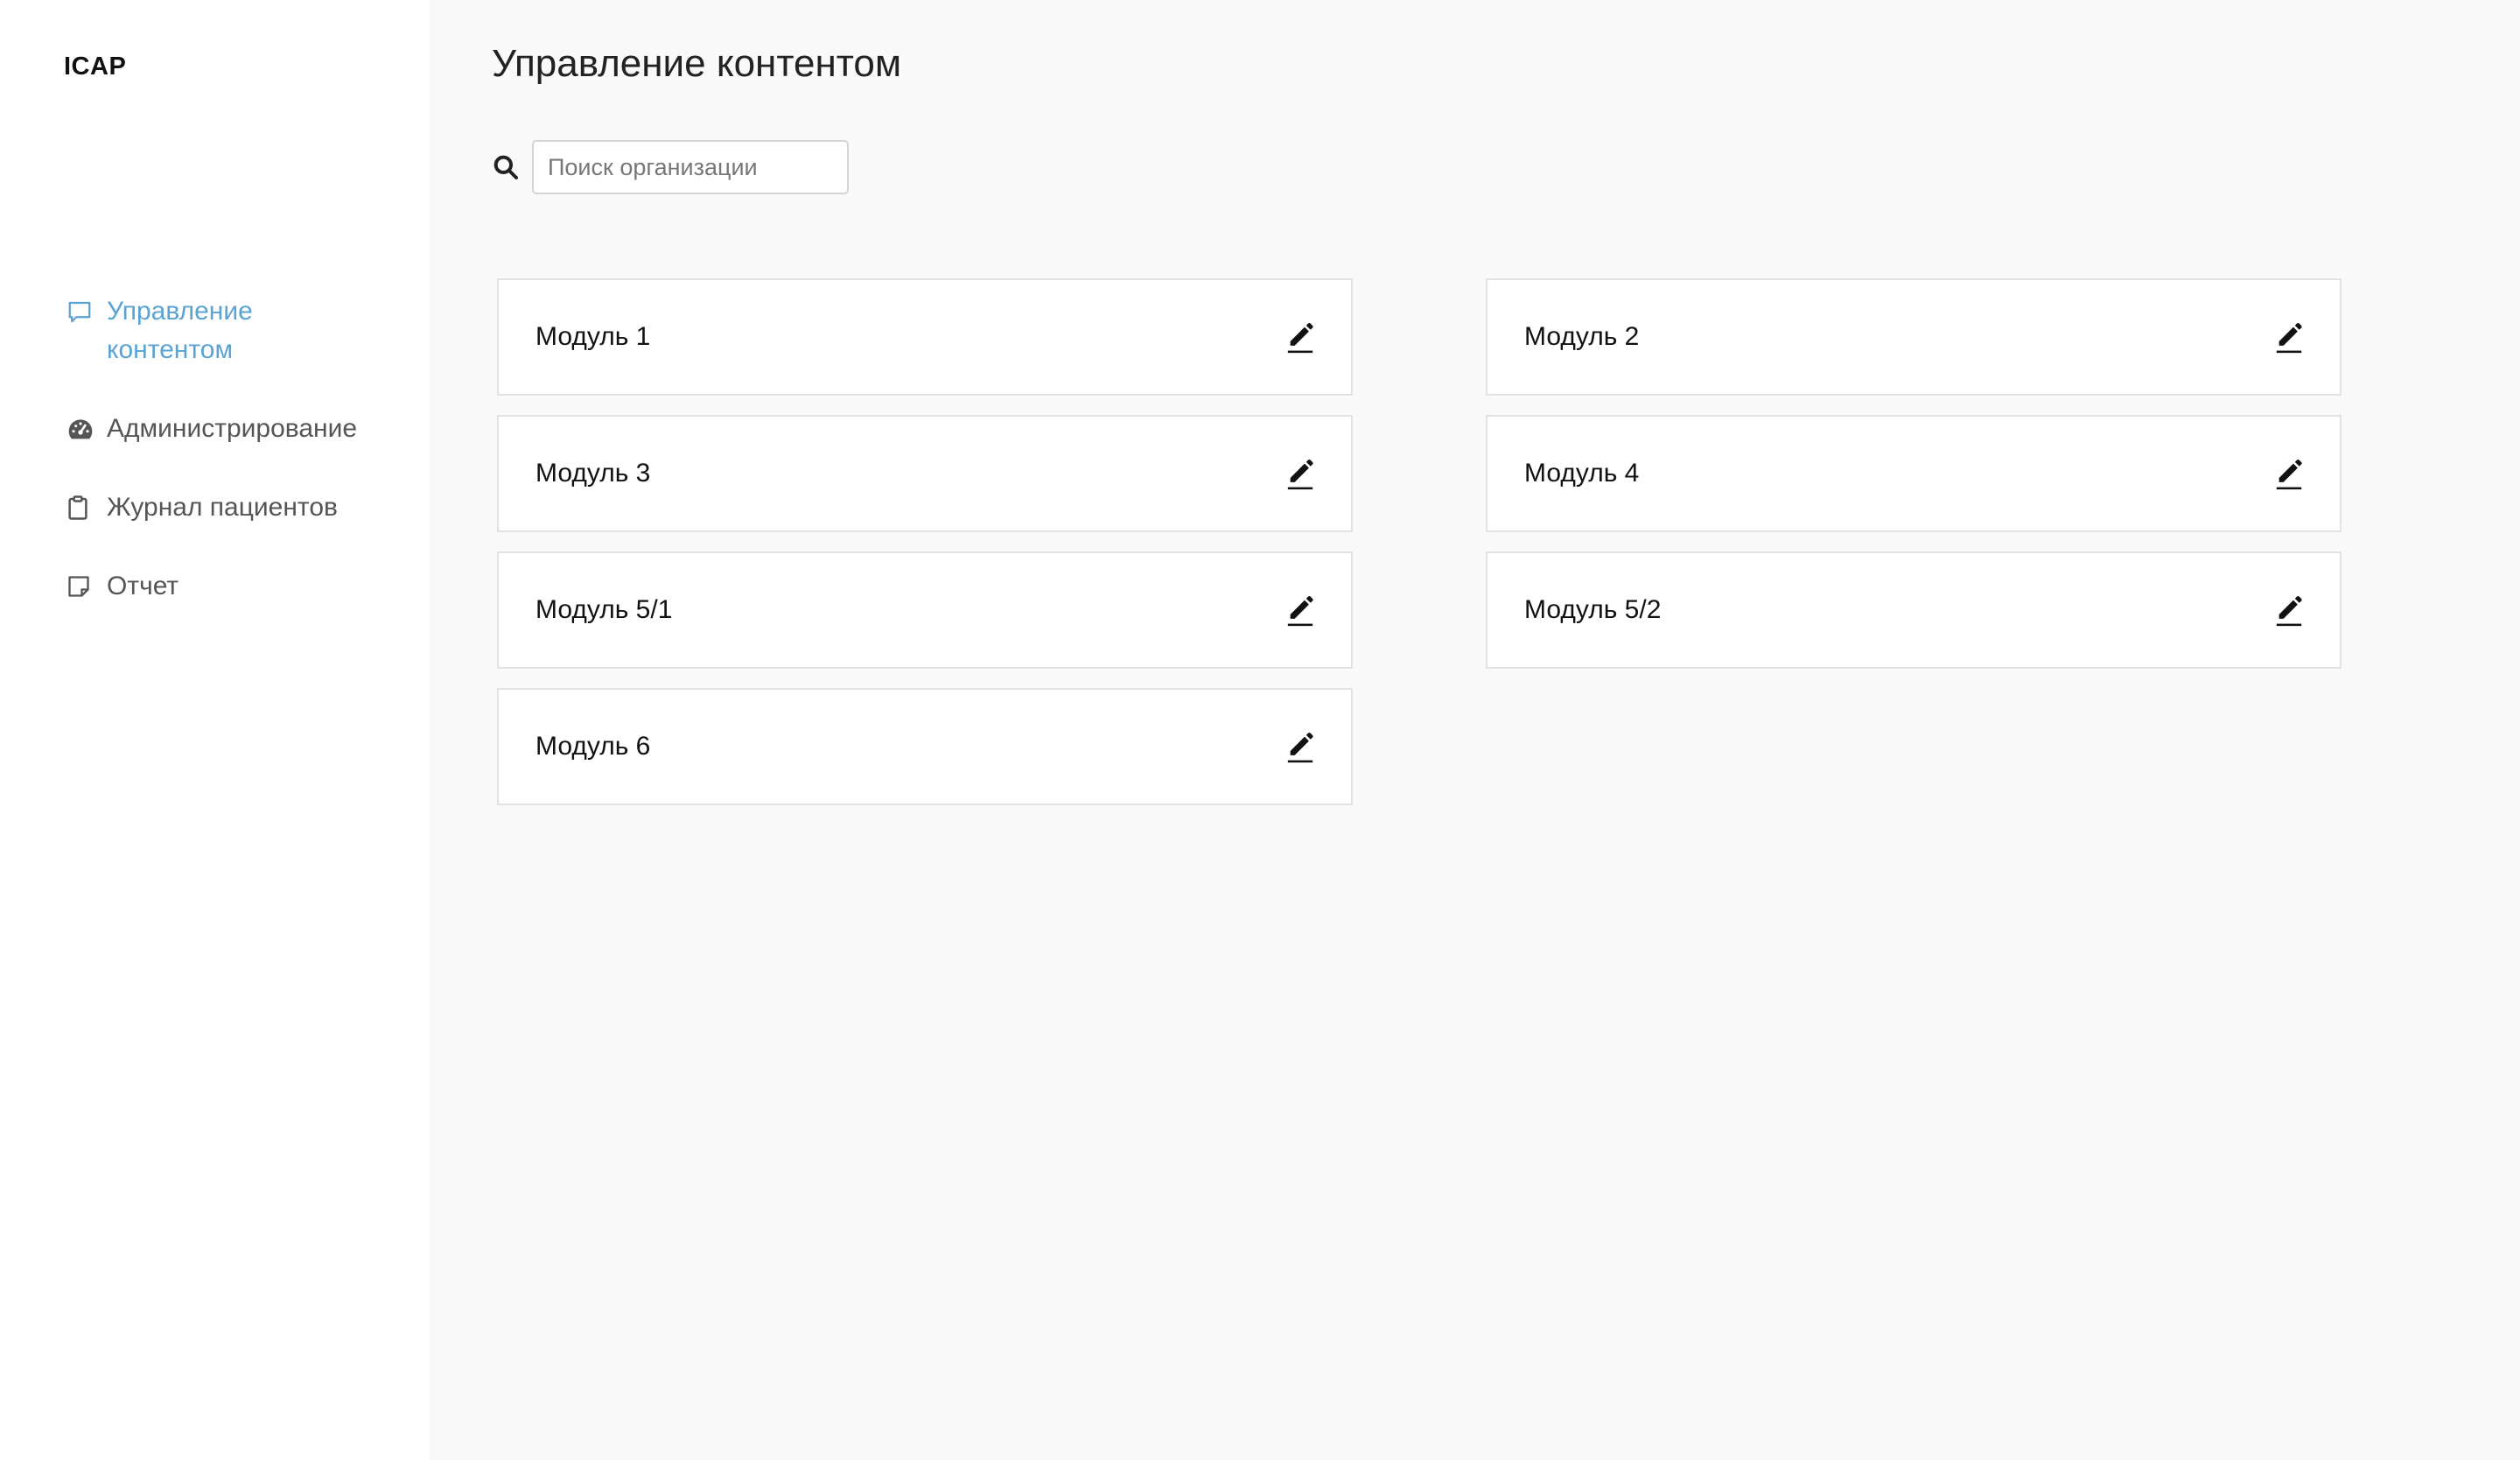 The image size is (2520, 1460). Describe the element at coordinates (80, 311) in the screenshot. I see `message-square-icon` at that location.